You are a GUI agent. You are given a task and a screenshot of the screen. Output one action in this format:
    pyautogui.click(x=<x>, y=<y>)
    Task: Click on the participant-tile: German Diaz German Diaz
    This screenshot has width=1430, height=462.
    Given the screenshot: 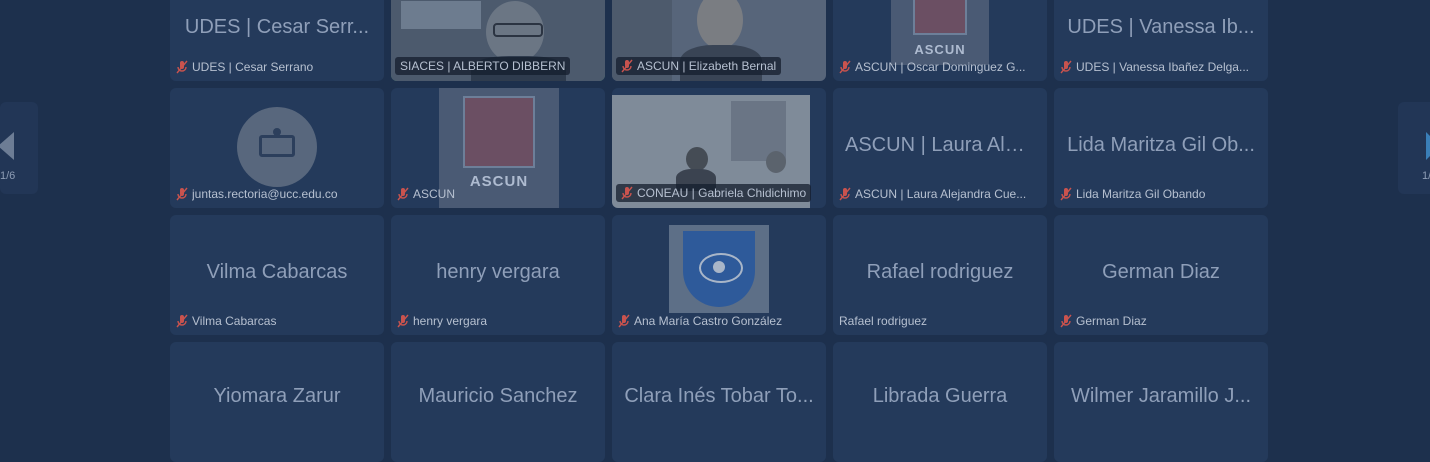 What is the action you would take?
    pyautogui.click(x=1161, y=275)
    